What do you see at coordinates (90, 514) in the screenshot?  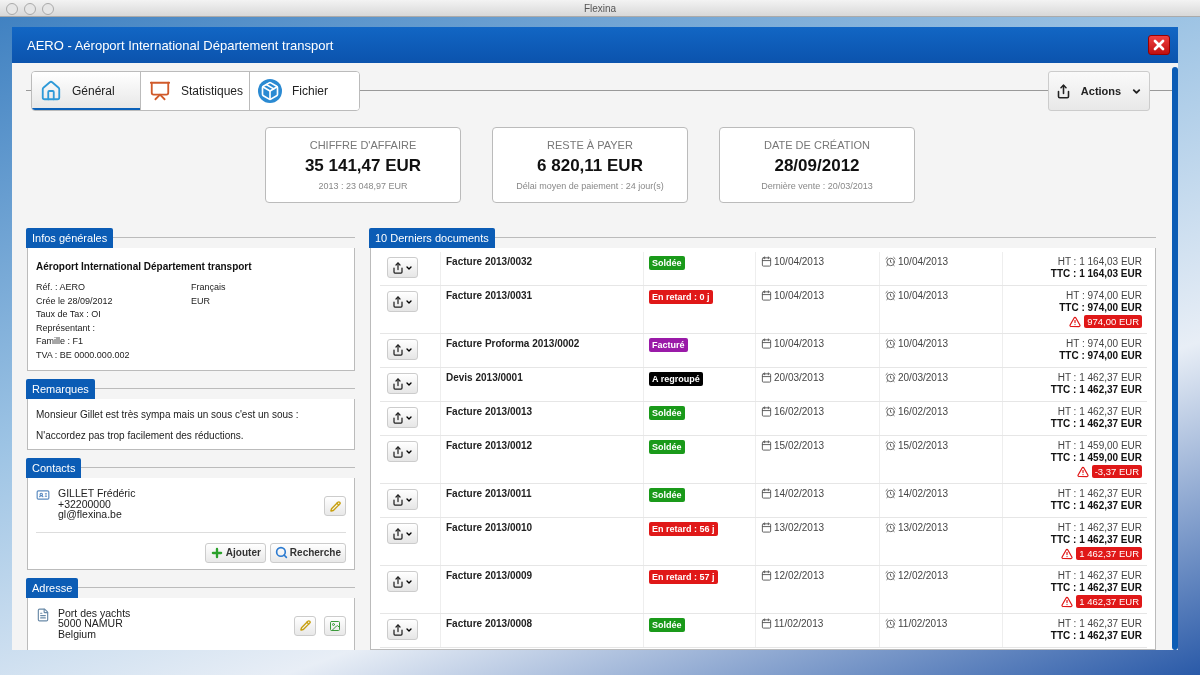 I see `contact-email: gl@flexina.be` at bounding box center [90, 514].